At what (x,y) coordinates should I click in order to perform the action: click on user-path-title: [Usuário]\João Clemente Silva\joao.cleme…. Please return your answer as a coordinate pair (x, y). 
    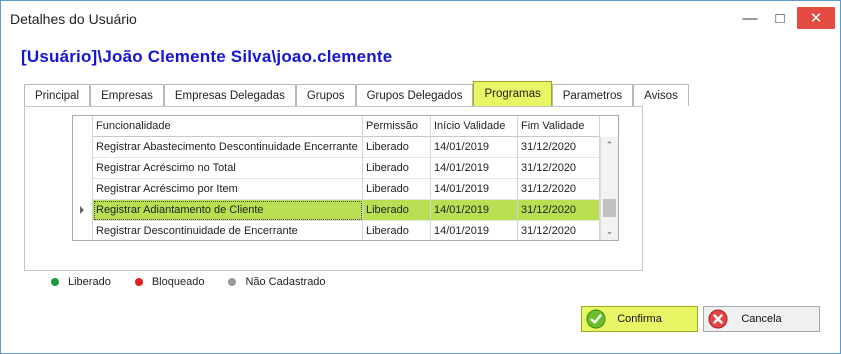
    Looking at the image, I should click on (207, 56).